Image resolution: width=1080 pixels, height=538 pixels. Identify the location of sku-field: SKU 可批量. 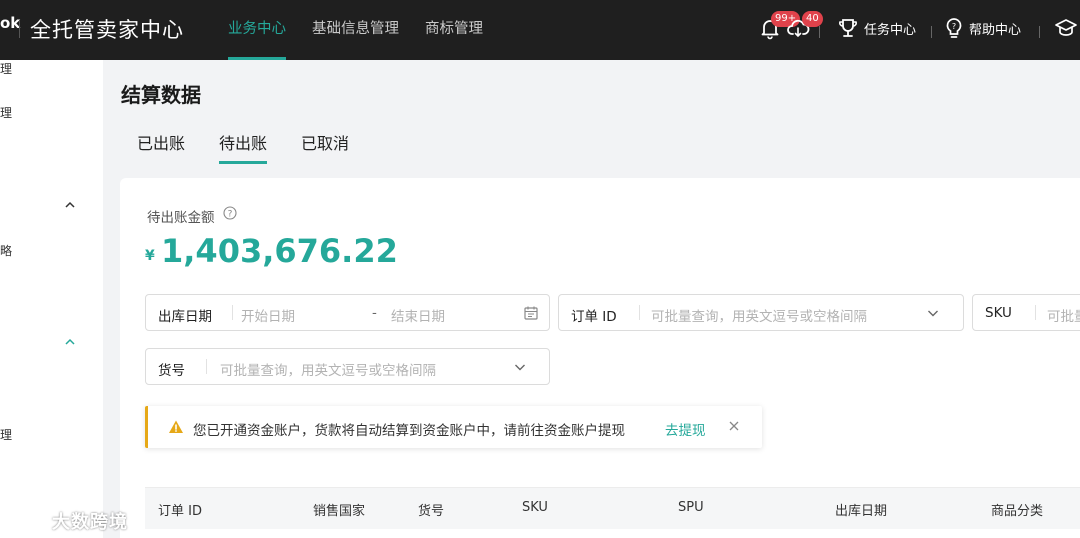
(1026, 312).